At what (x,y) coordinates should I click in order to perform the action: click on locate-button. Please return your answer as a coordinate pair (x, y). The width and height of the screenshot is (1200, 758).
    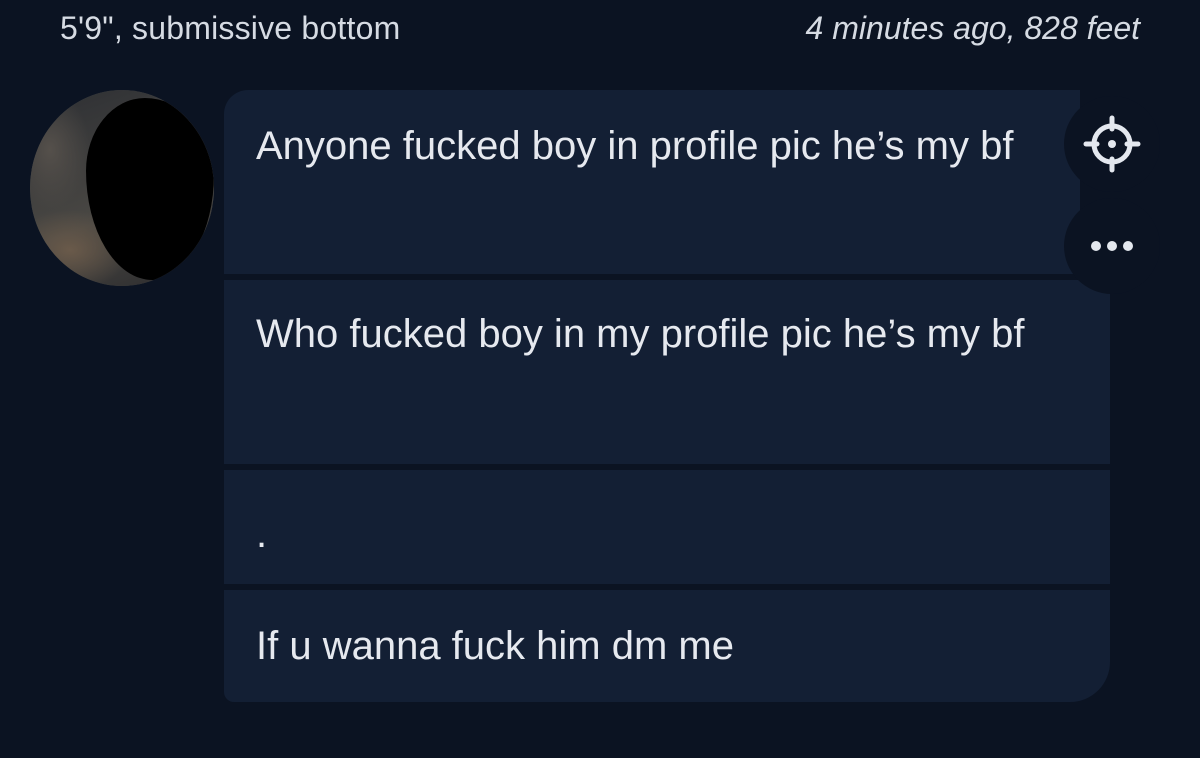
    Looking at the image, I should click on (1112, 144).